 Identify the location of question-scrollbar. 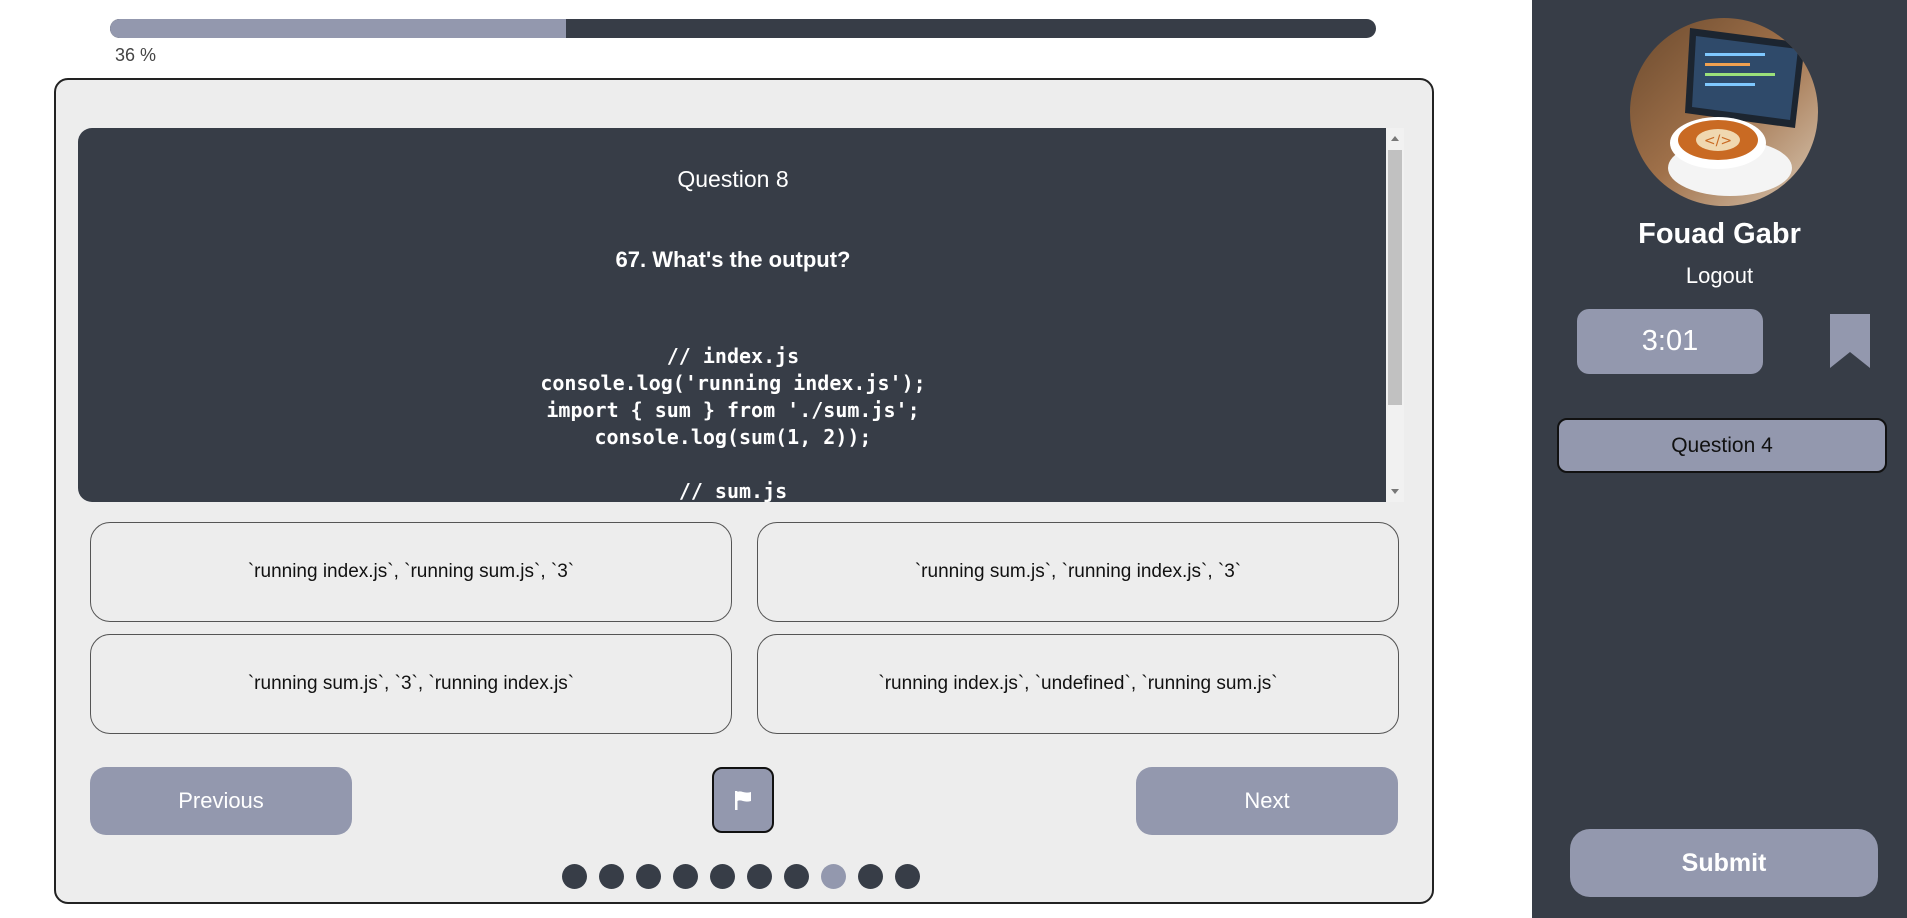
(1395, 315).